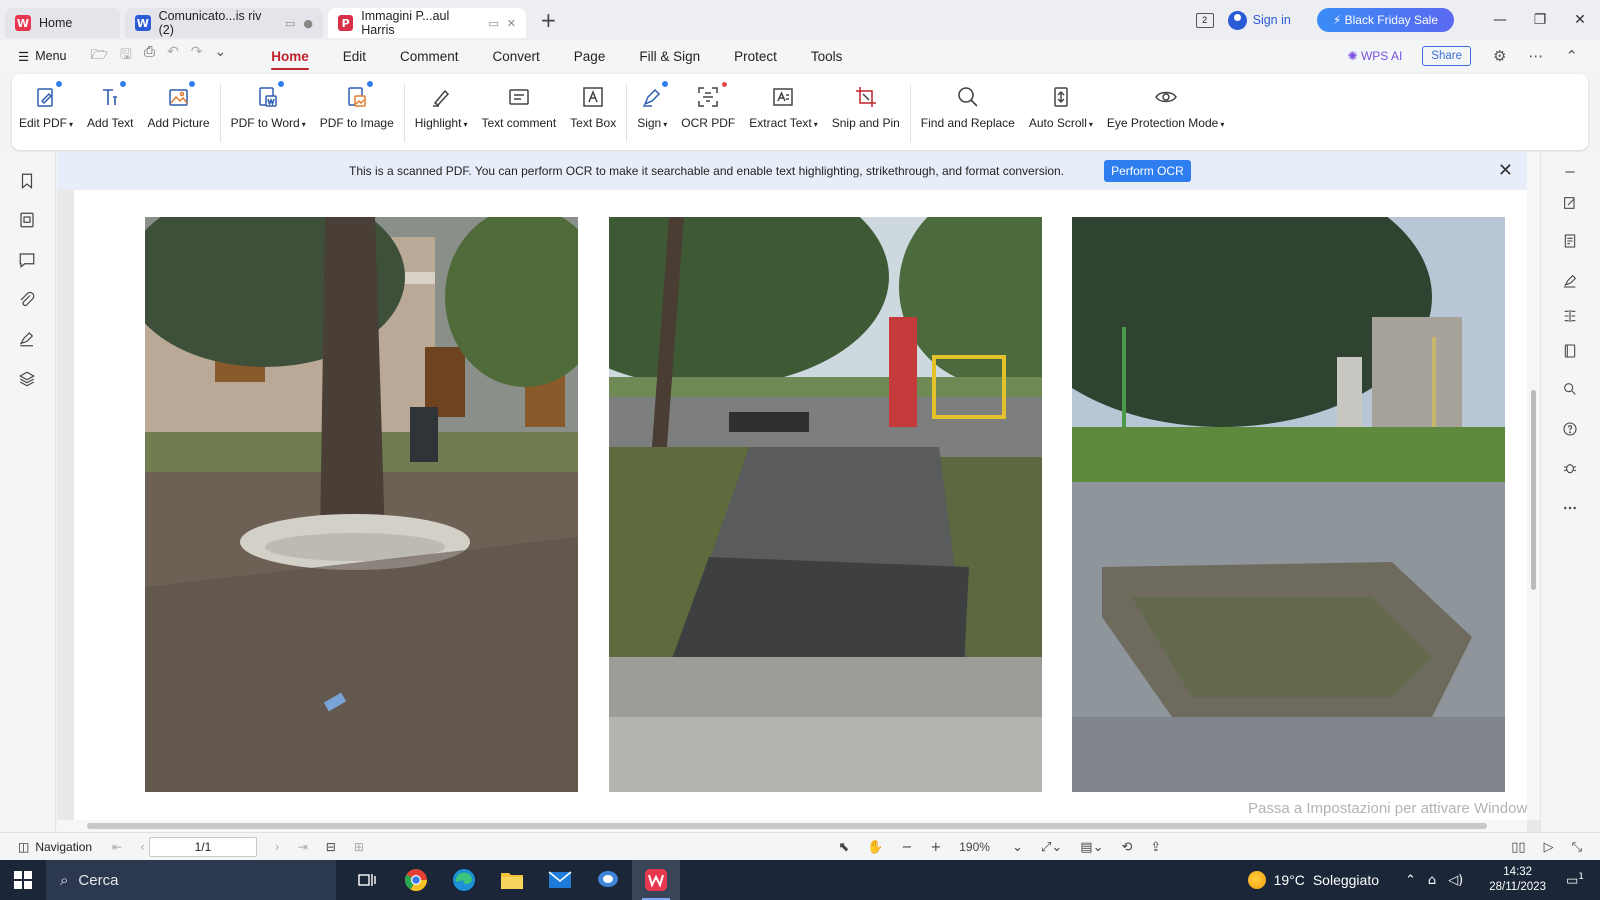 The width and height of the screenshot is (1600, 900). I want to click on black-friday-sale-button: ⚡ Black Friday Sale, so click(1385, 20).